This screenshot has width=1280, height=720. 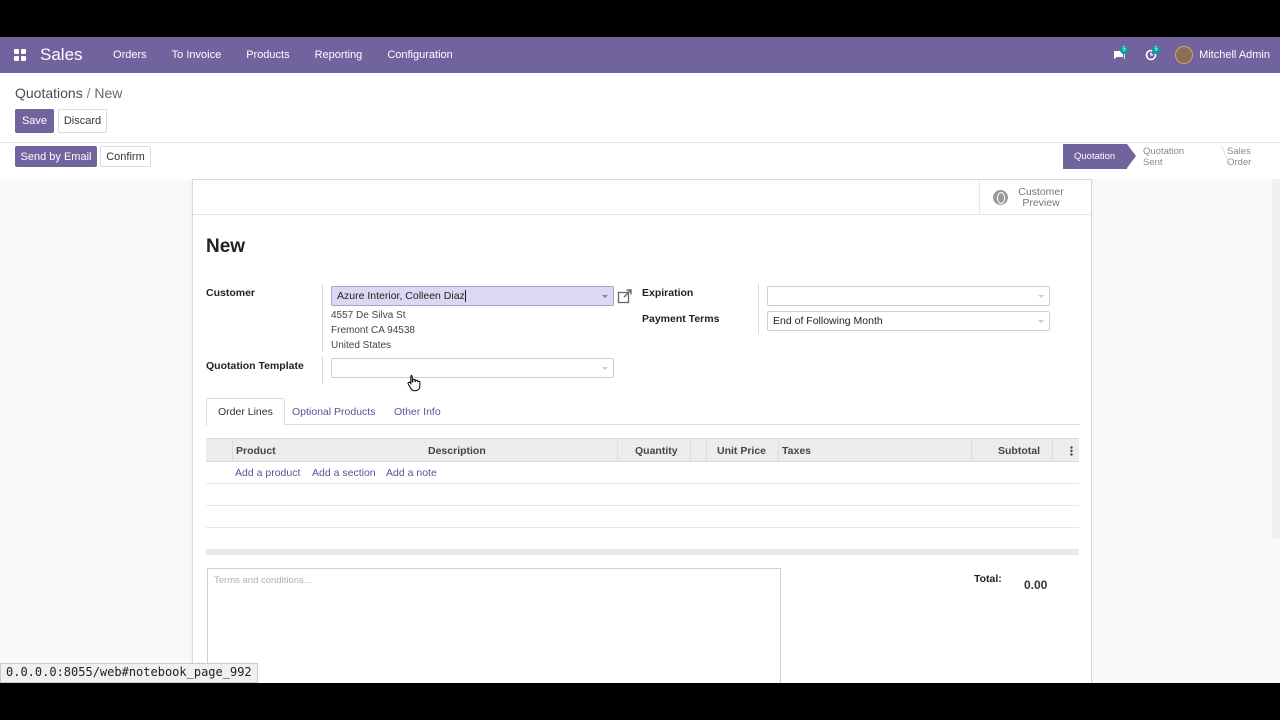 What do you see at coordinates (1184, 55) in the screenshot?
I see `user-avatar` at bounding box center [1184, 55].